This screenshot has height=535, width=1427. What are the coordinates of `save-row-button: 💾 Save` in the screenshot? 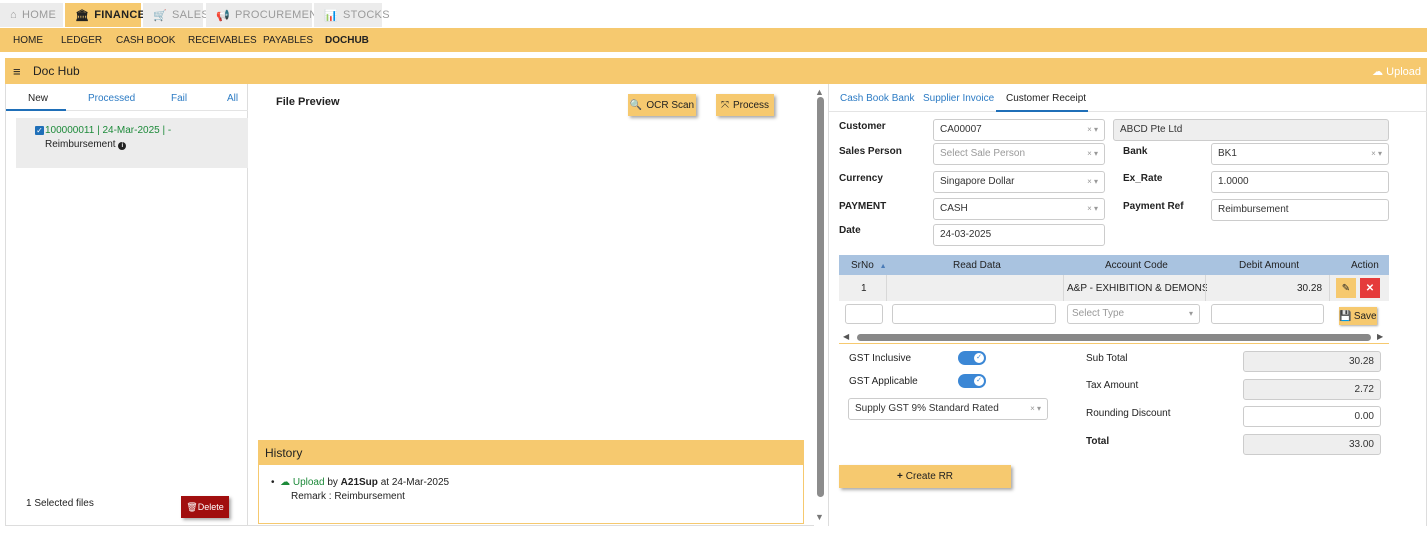 It's located at (1358, 316).